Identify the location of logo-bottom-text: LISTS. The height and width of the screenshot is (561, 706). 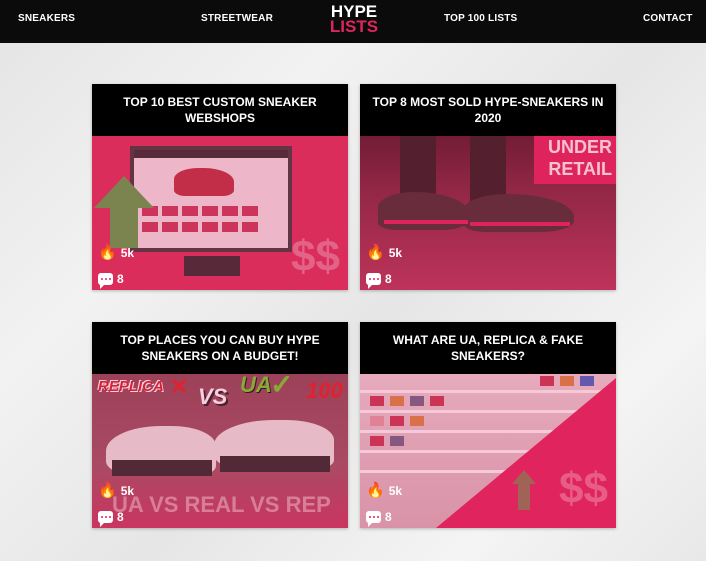
(354, 26).